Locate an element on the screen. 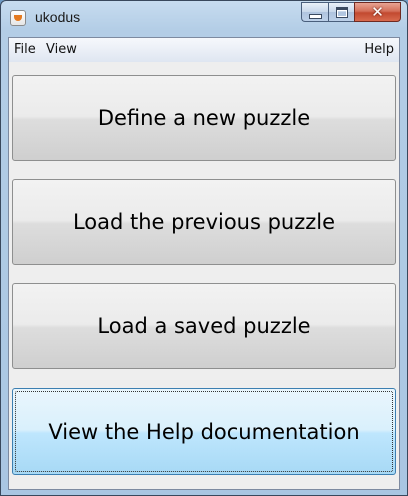 The height and width of the screenshot is (496, 408). menu-bar: File View Help is located at coordinates (204, 50).